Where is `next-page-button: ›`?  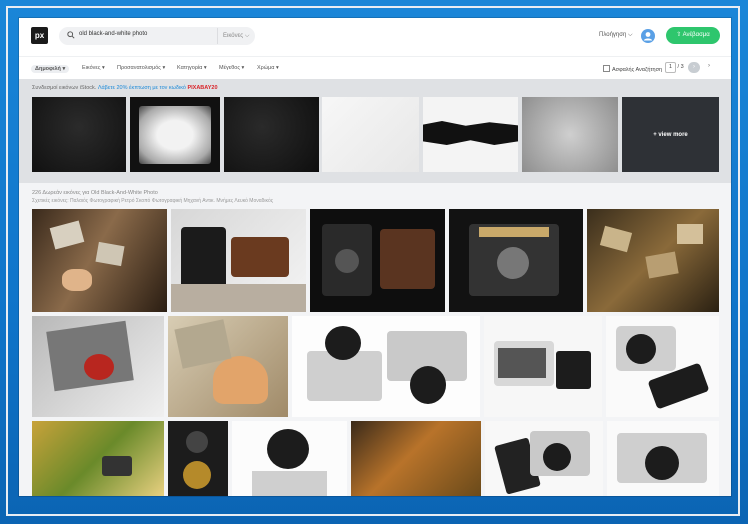
next-page-button: › is located at coordinates (694, 67).